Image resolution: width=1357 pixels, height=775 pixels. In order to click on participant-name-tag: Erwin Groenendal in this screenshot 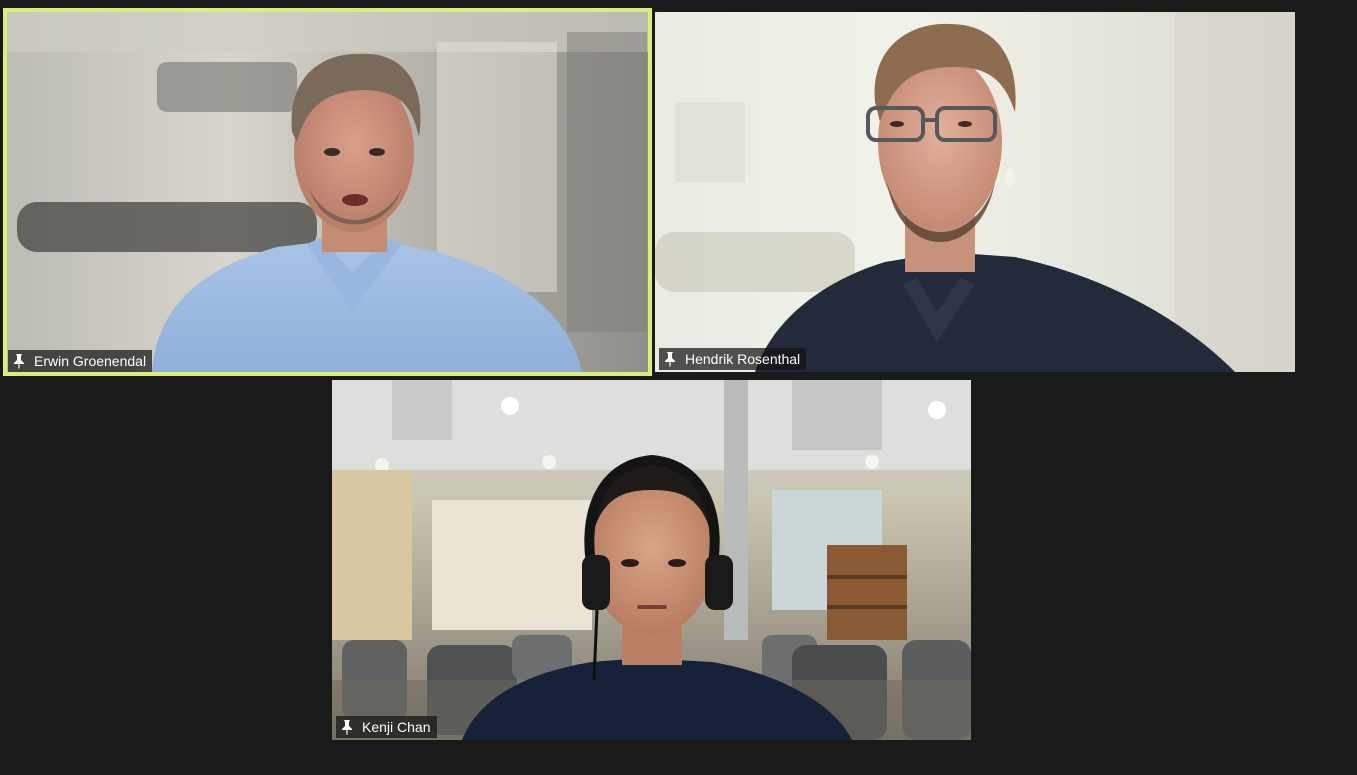, I will do `click(80, 361)`.